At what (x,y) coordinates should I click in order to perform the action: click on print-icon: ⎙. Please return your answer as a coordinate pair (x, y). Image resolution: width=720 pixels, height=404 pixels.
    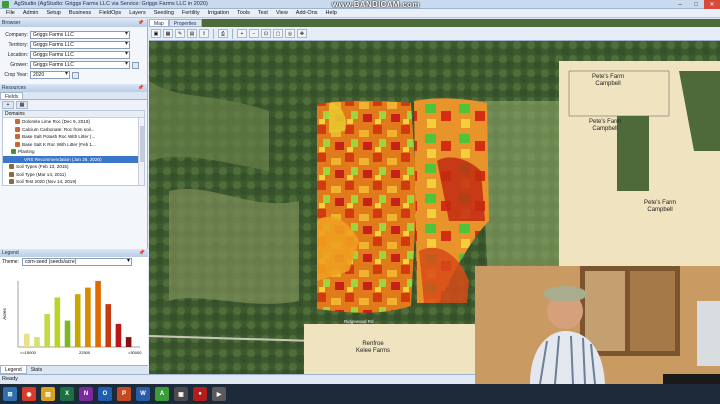
    Looking at the image, I should click on (223, 33).